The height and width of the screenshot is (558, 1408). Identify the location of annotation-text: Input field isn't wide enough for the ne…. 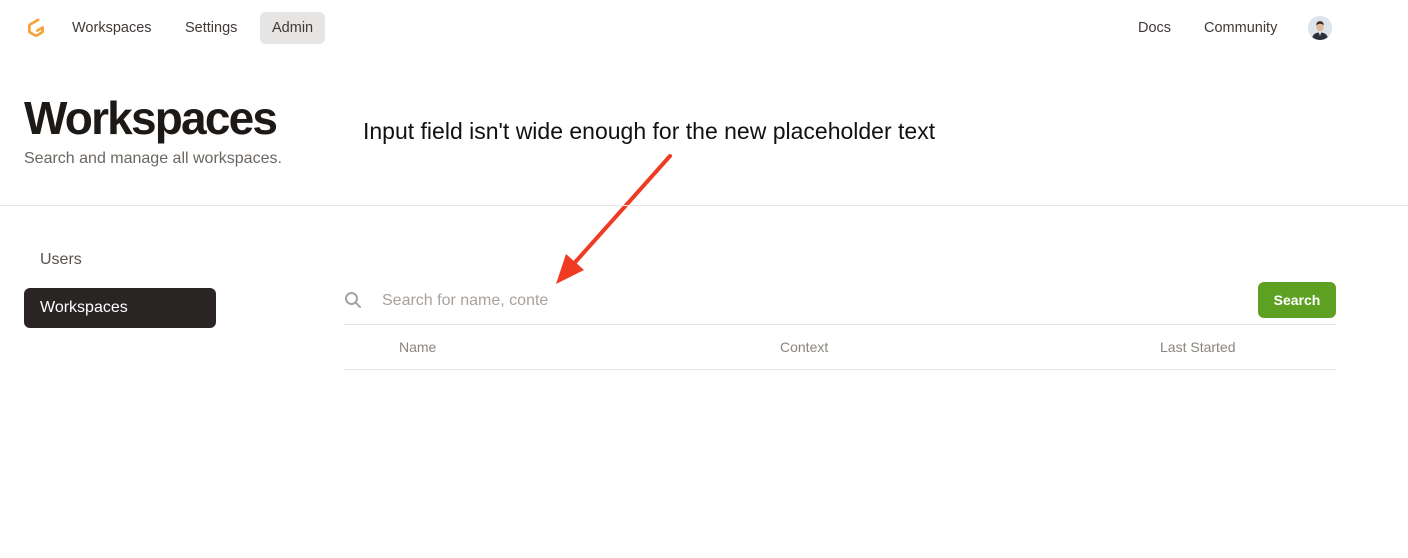
(649, 131).